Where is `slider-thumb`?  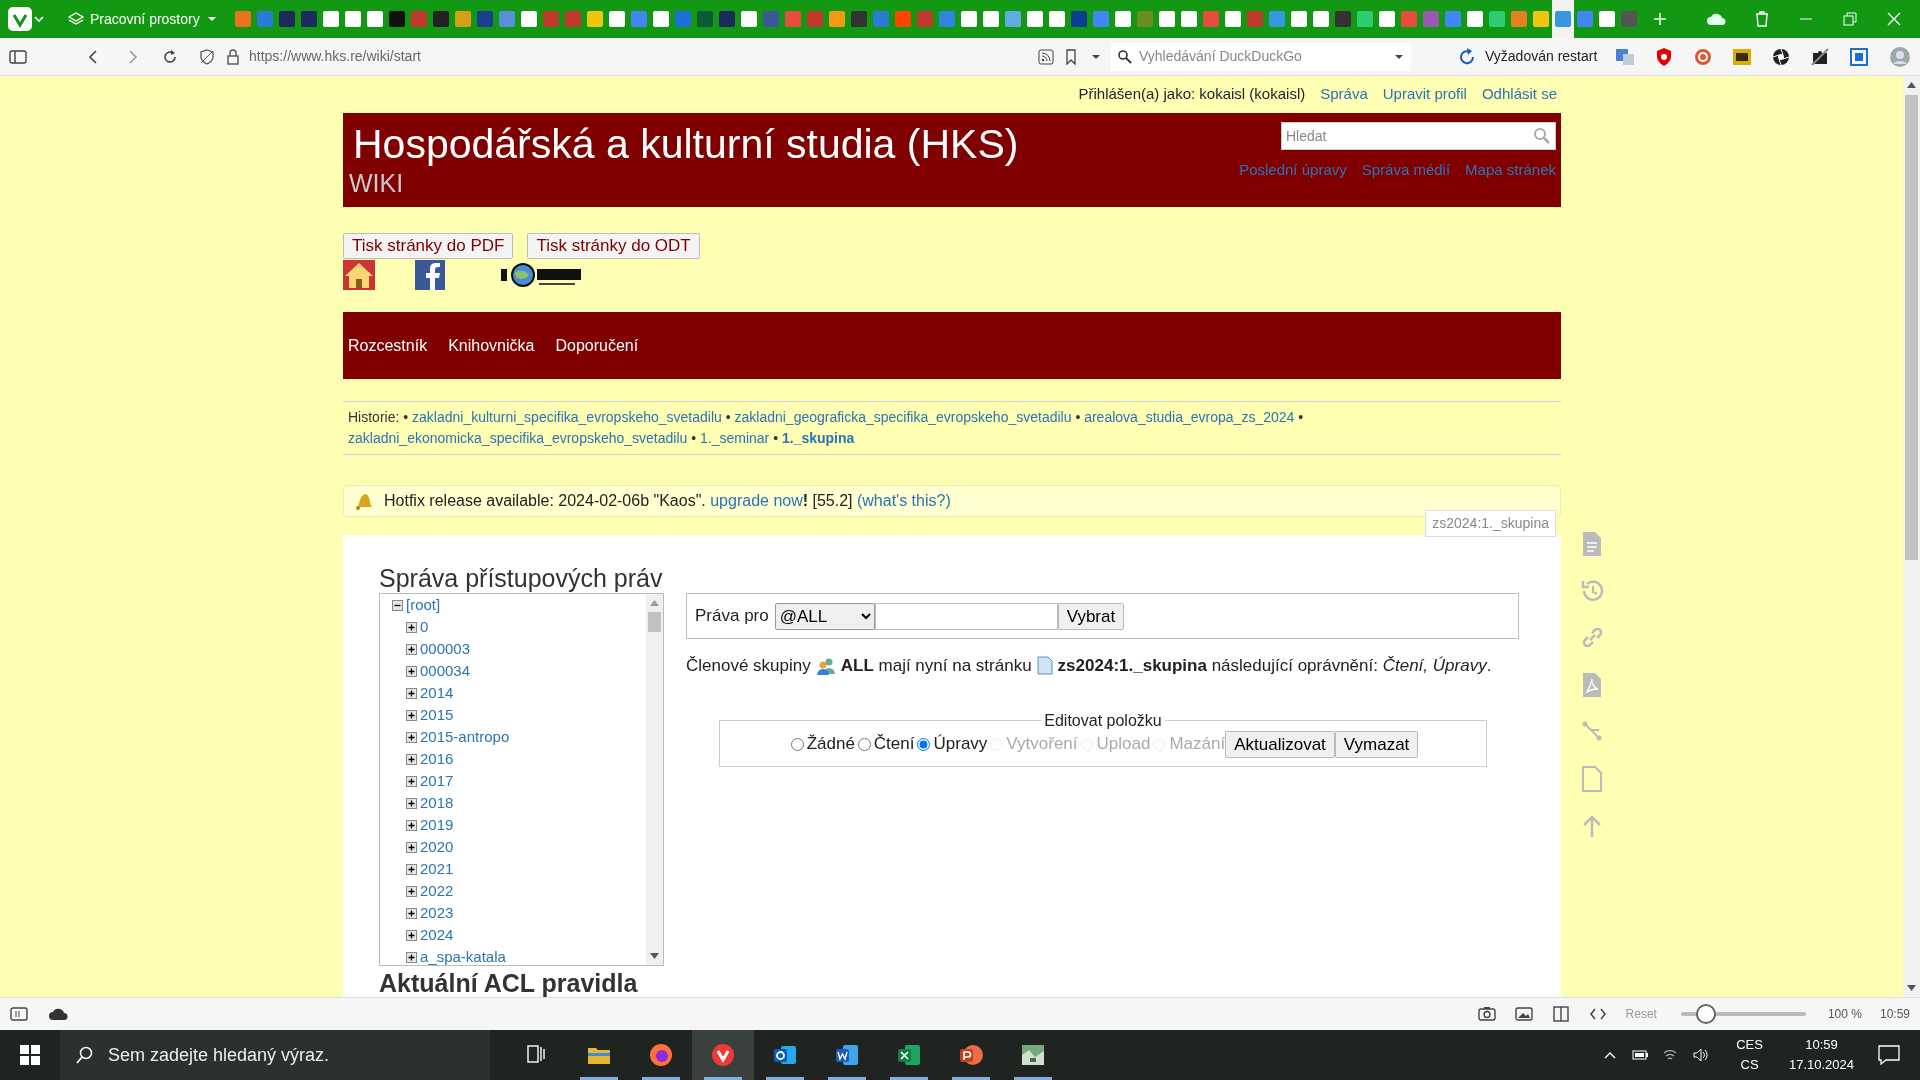 slider-thumb is located at coordinates (1705, 1014).